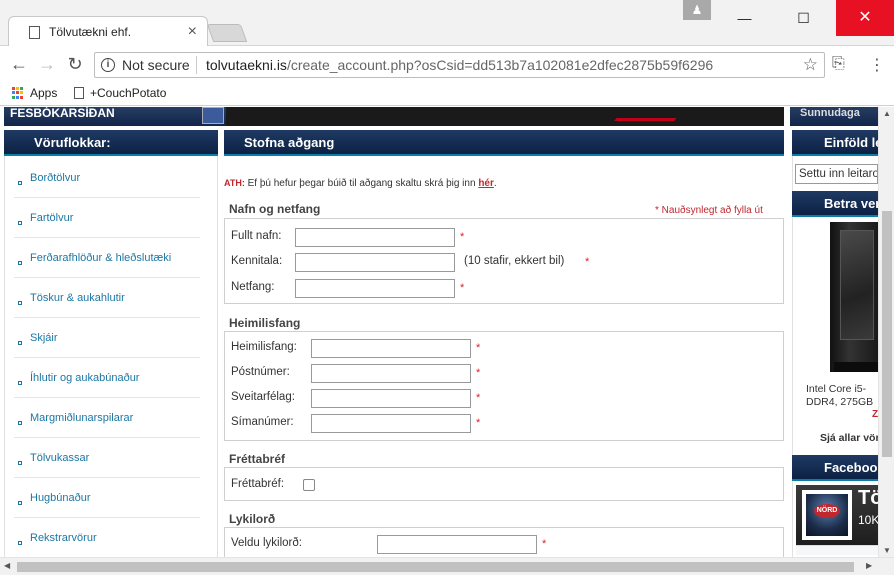 This screenshot has height=575, width=894. I want to click on full-name-input, so click(375, 237).